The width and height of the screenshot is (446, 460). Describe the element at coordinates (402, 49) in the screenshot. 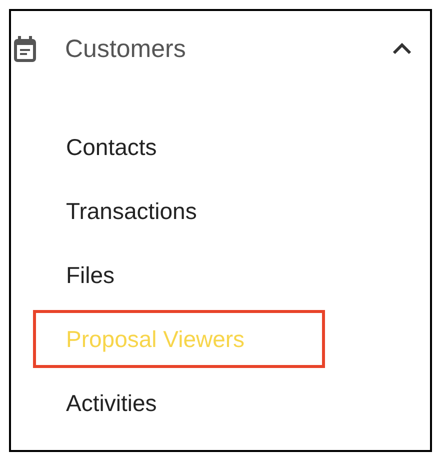

I see `collapse-button` at that location.